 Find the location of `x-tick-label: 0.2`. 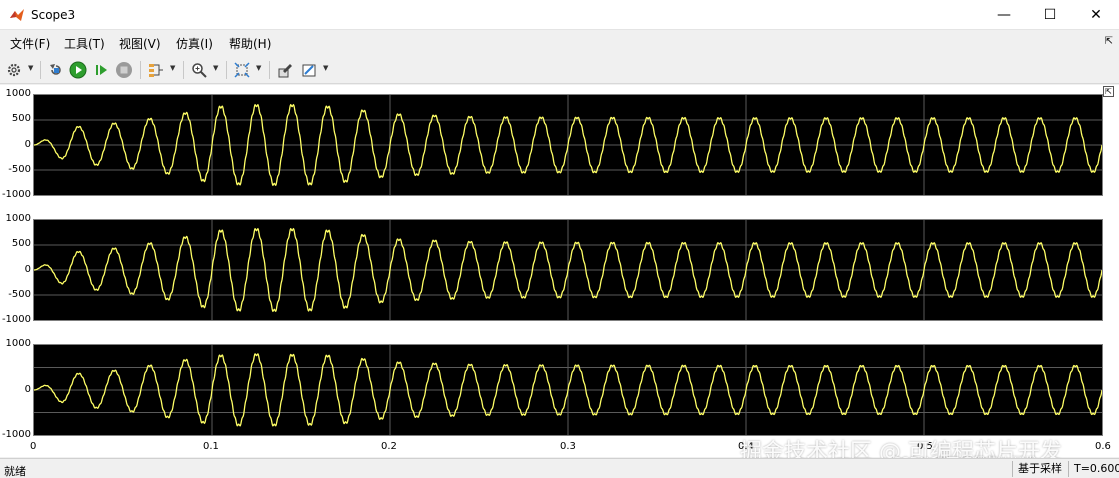

x-tick-label: 0.2 is located at coordinates (389, 446).